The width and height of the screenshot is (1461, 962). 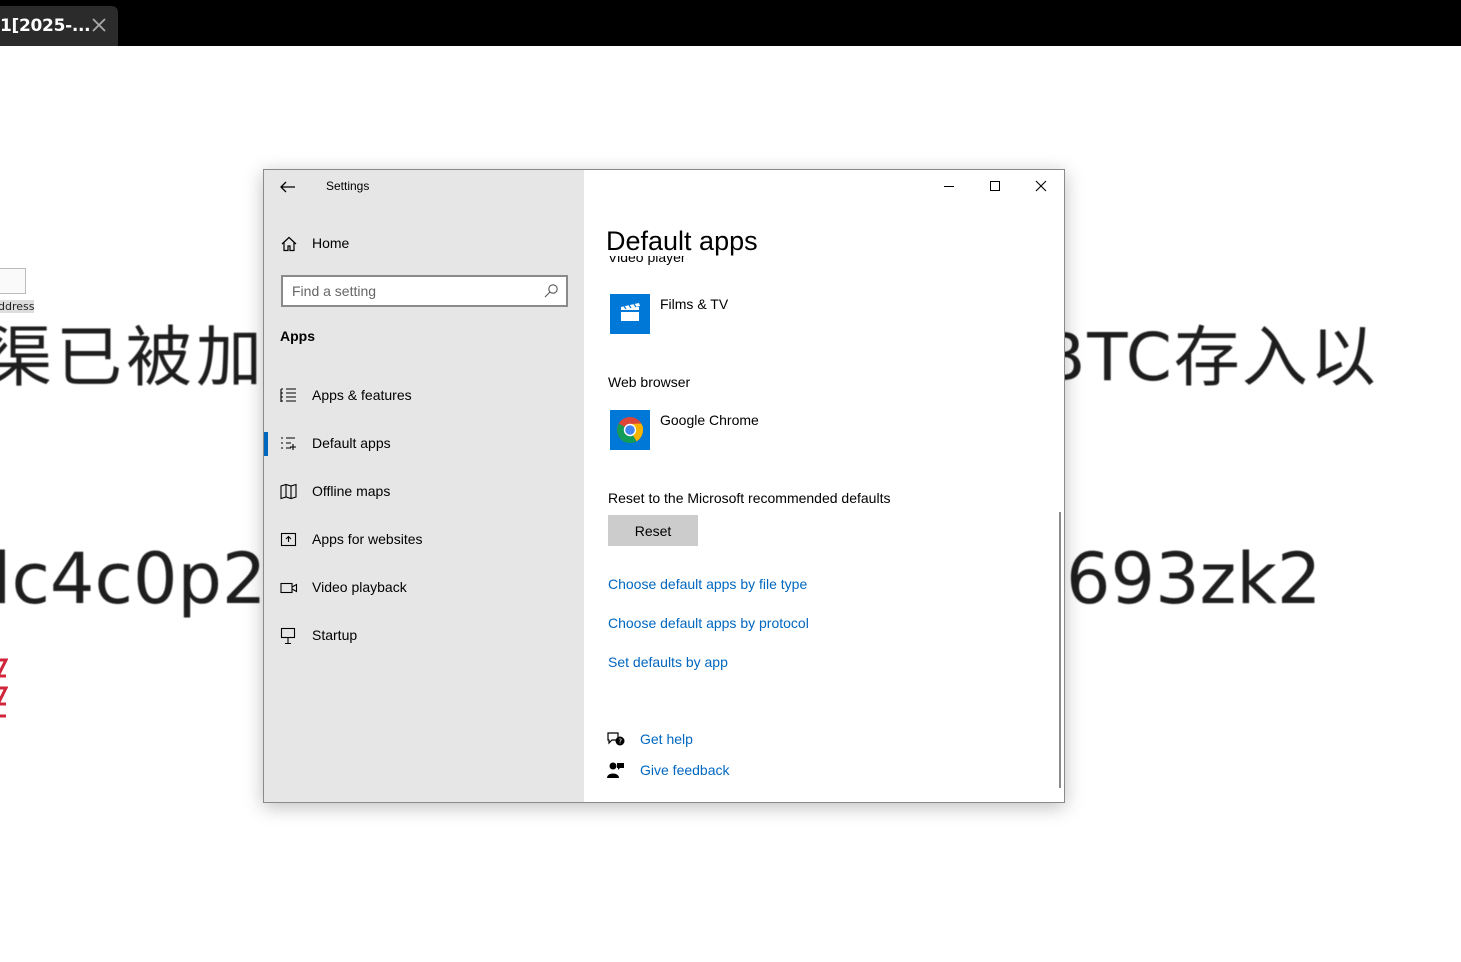 What do you see at coordinates (424, 492) in the screenshot?
I see `sidebar-item-offline-maps: Offline maps` at bounding box center [424, 492].